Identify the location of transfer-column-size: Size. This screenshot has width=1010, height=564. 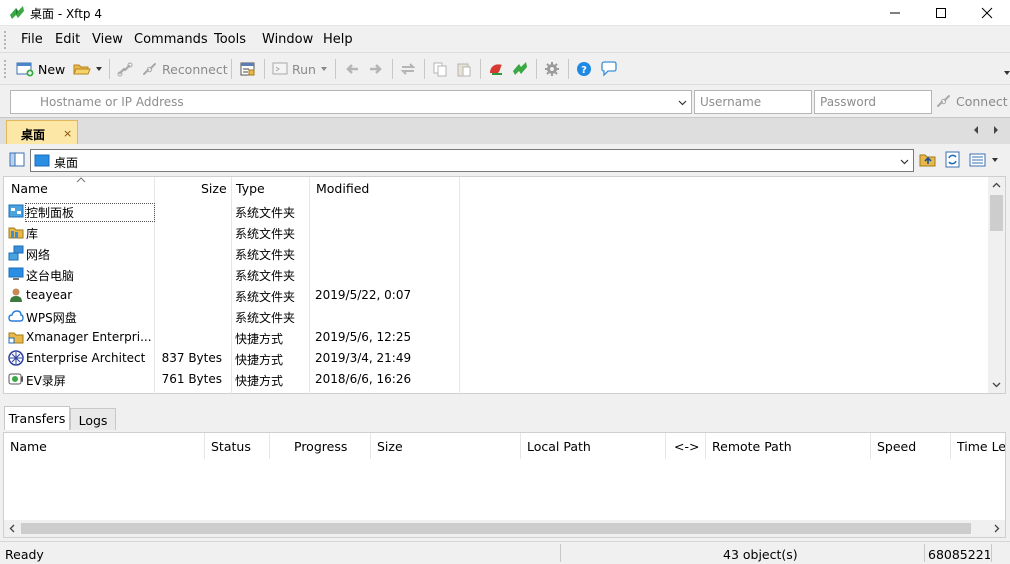
(446, 446).